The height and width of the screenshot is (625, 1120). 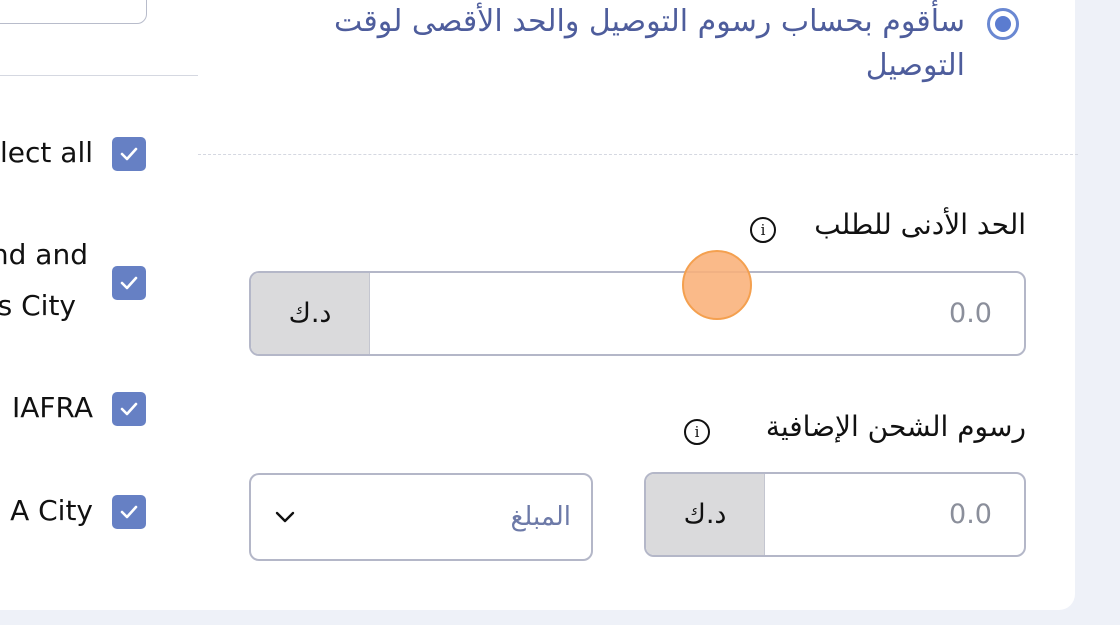 I want to click on delivery-option-radio, so click(x=1003, y=24).